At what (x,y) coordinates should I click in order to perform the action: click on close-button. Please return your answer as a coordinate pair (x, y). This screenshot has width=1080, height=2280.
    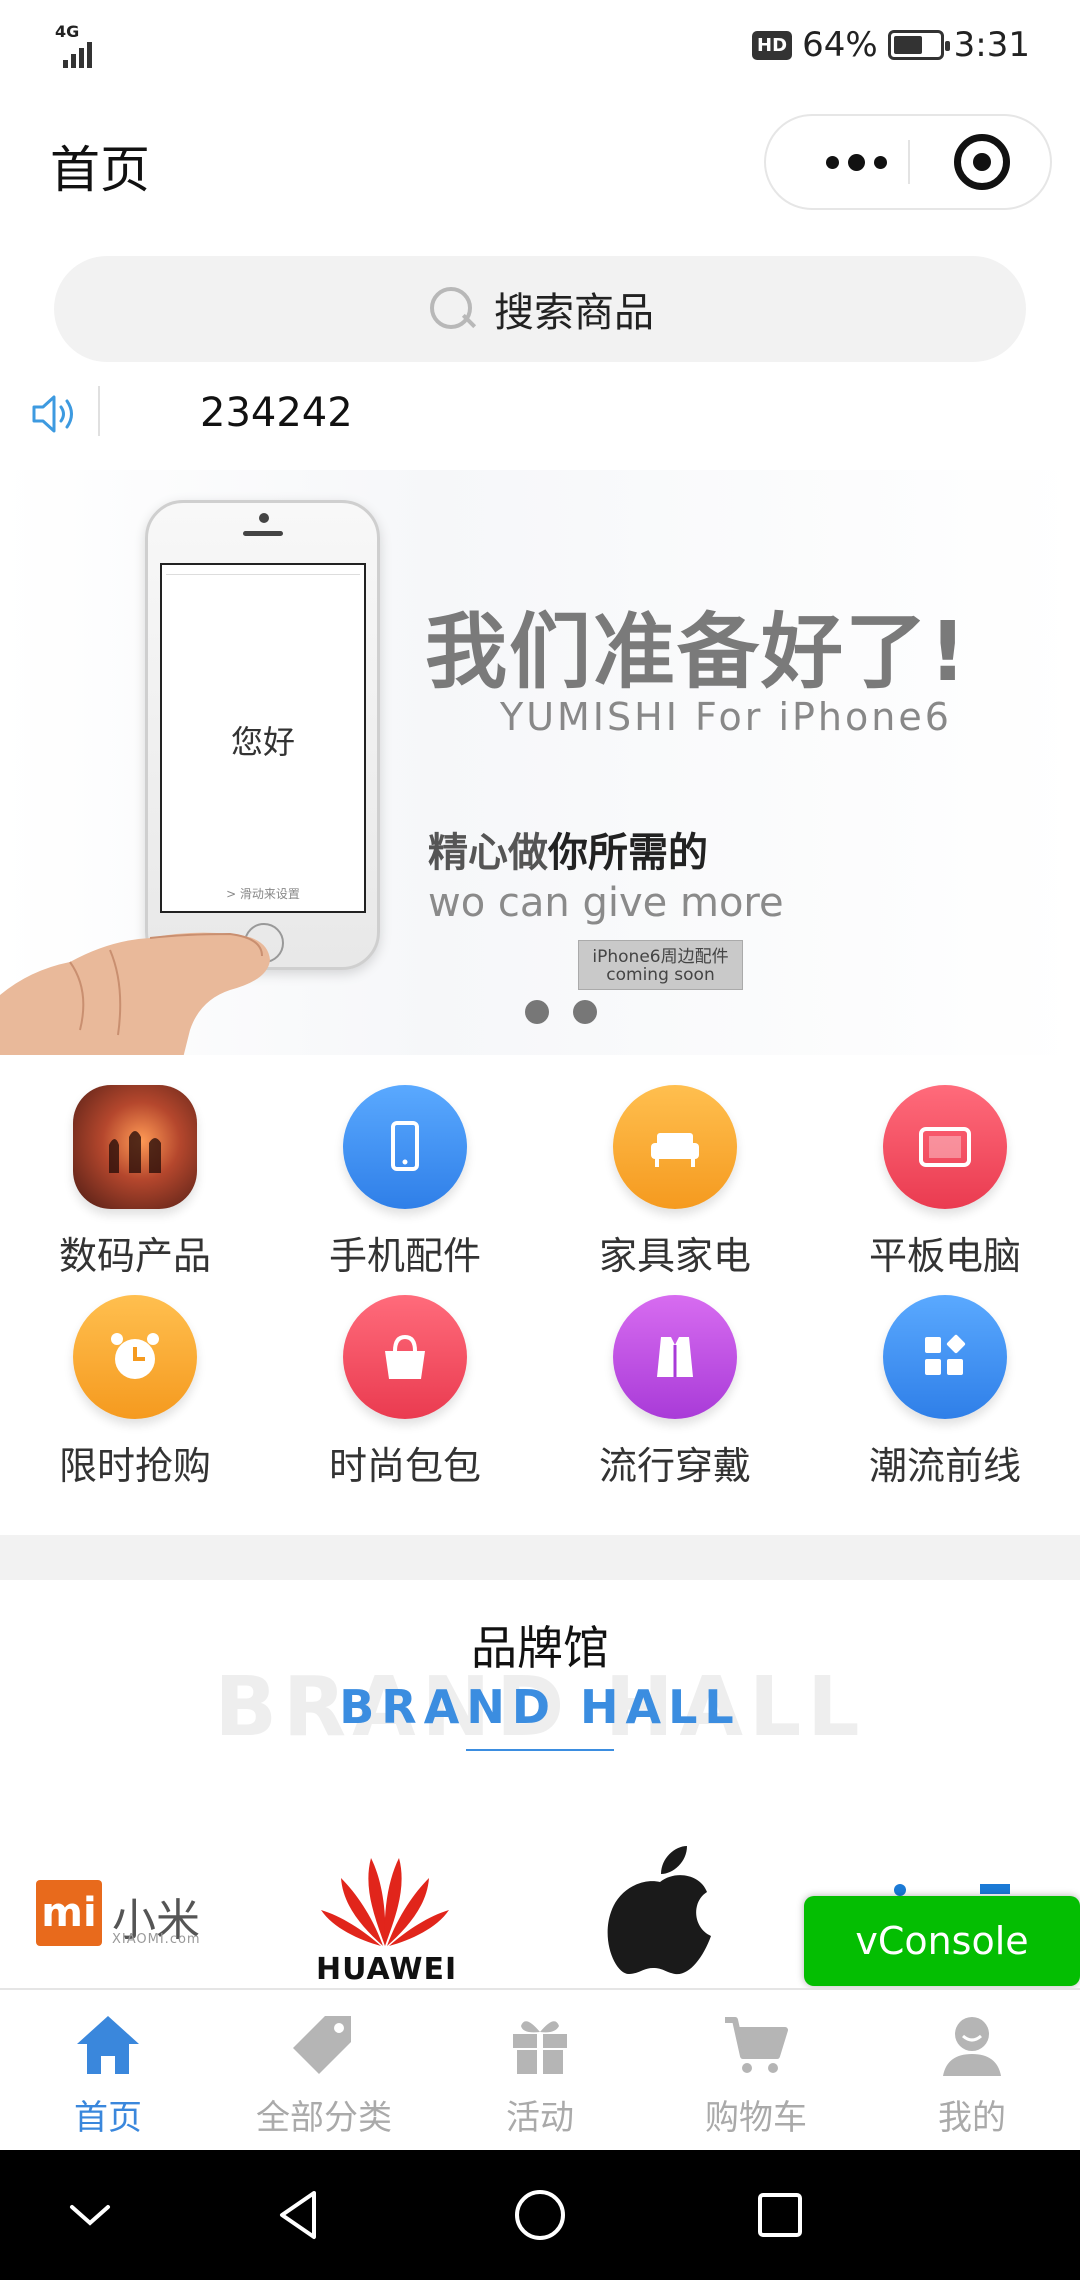
    Looking at the image, I should click on (982, 162).